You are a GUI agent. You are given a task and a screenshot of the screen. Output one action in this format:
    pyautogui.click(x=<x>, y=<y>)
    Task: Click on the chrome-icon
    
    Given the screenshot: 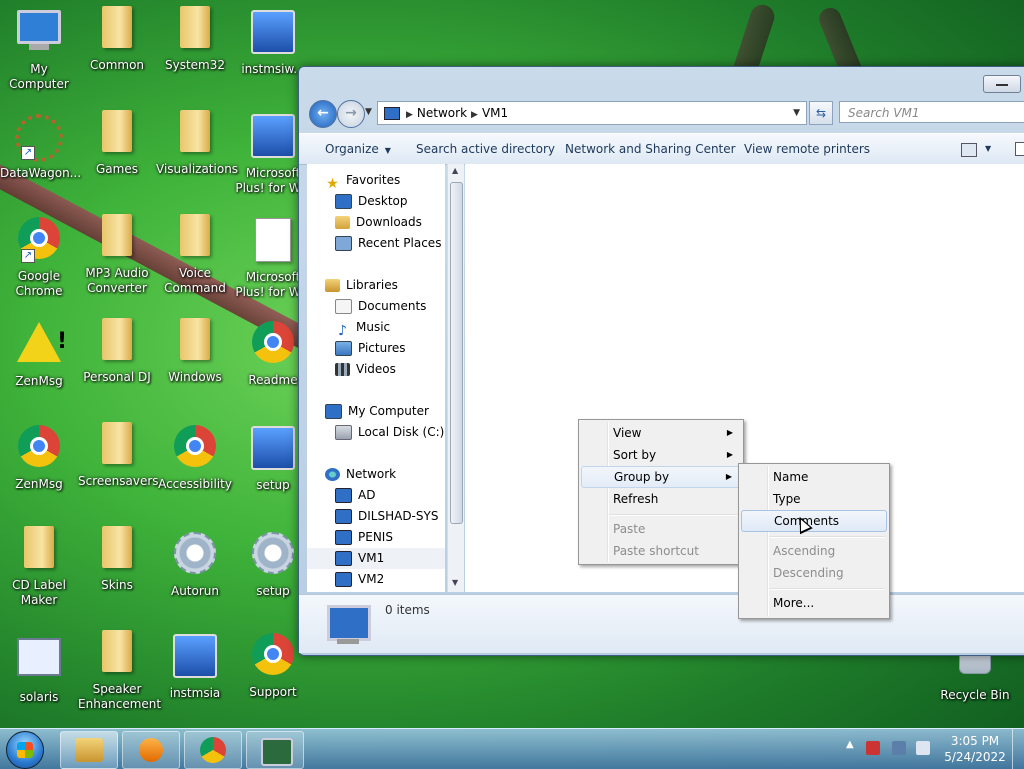 What is the action you would take?
    pyautogui.click(x=273, y=654)
    